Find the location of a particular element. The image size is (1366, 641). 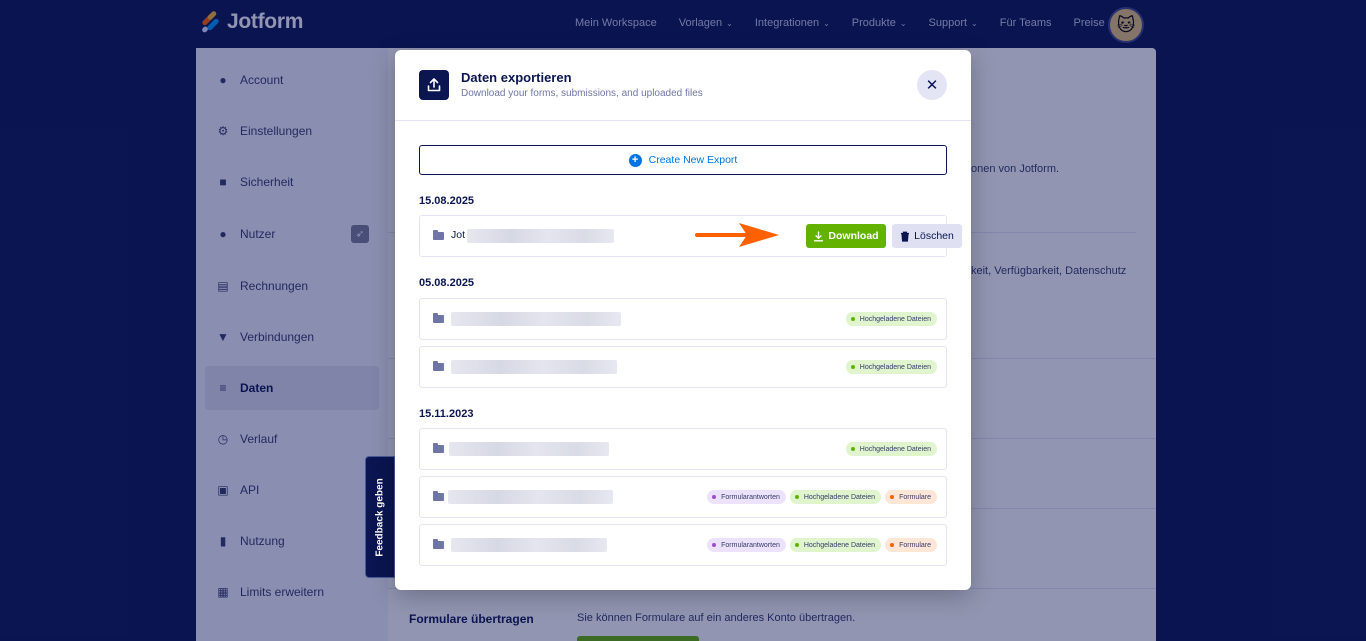

export-date: 15.11.2023 is located at coordinates (446, 414).